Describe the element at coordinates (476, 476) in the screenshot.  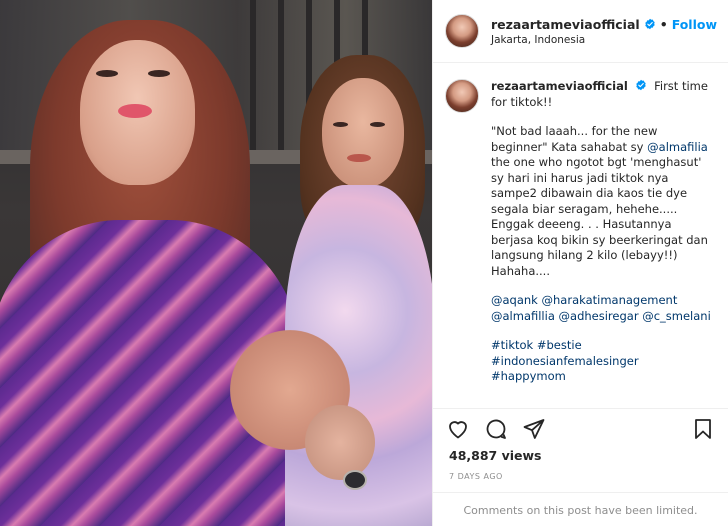
I see `post-date: 7 DAYS AGO` at that location.